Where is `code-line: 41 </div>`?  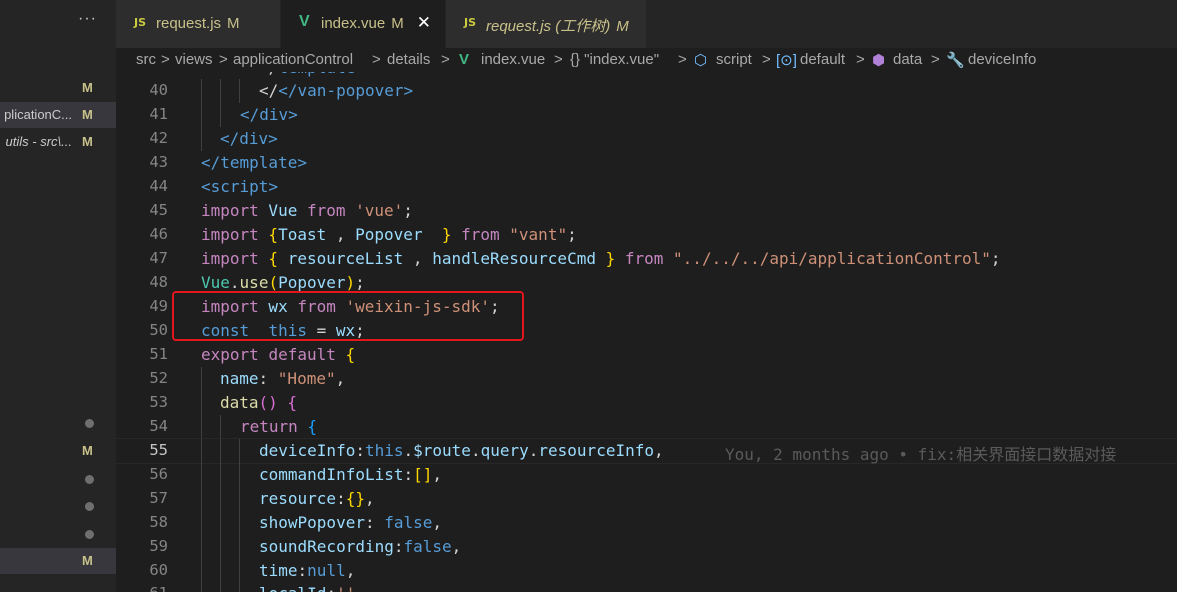 code-line: 41 </div> is located at coordinates (646, 115).